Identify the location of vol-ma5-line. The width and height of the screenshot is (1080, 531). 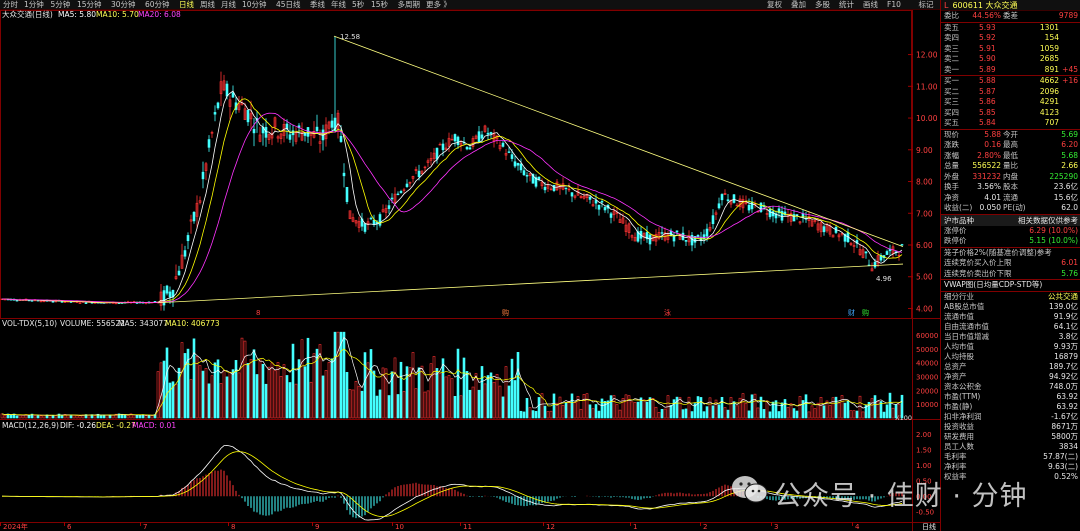
(452, 376).